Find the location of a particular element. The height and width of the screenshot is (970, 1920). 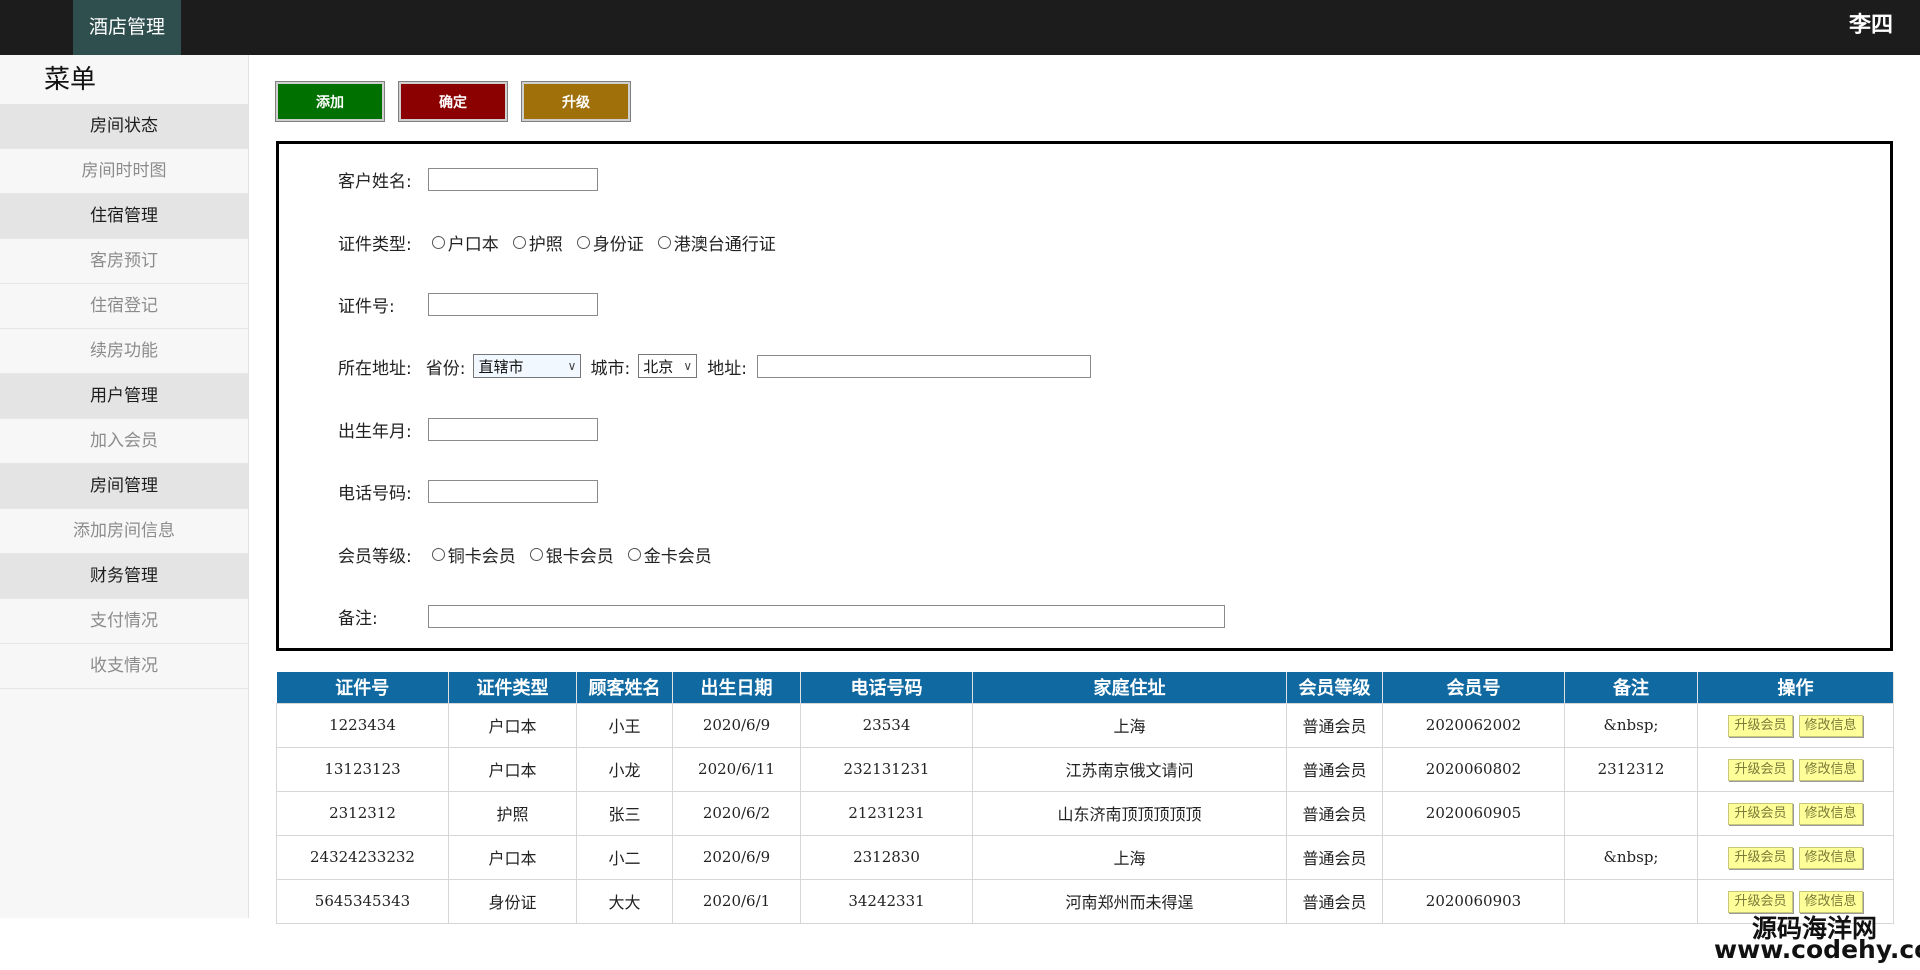

radio-label: 身份证 is located at coordinates (618, 244).